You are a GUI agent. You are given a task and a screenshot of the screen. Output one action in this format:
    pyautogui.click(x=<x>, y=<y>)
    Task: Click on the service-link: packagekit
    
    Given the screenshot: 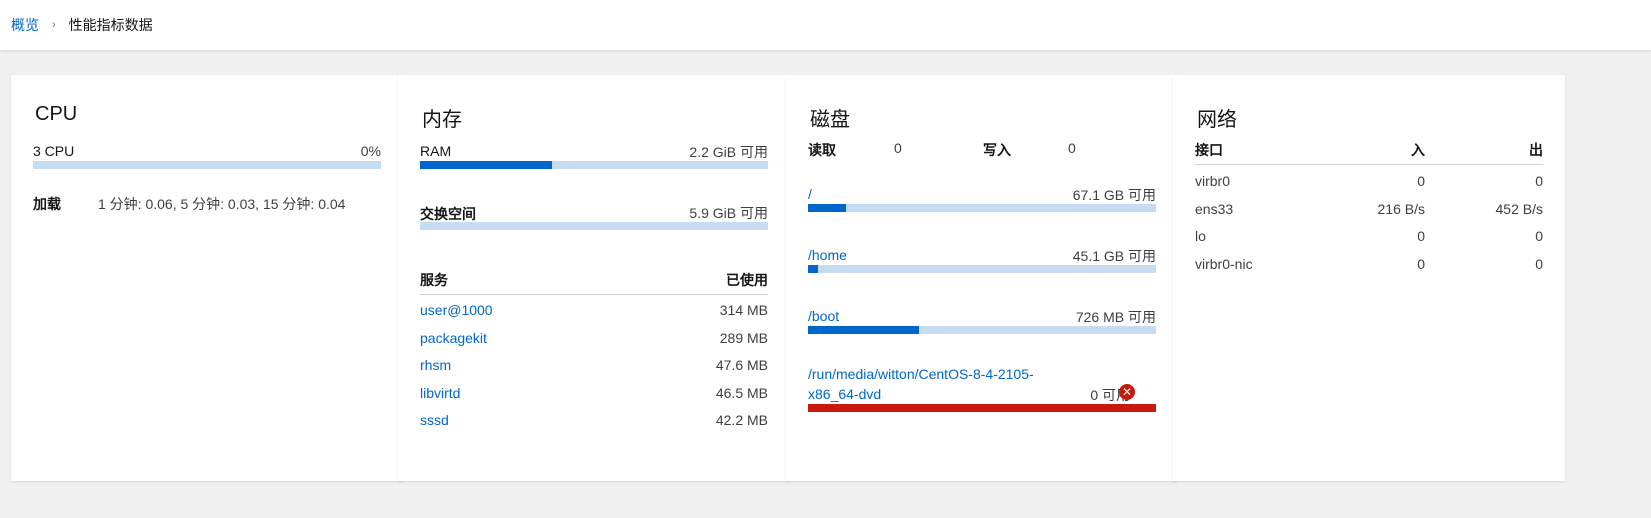 What is the action you would take?
    pyautogui.click(x=453, y=338)
    